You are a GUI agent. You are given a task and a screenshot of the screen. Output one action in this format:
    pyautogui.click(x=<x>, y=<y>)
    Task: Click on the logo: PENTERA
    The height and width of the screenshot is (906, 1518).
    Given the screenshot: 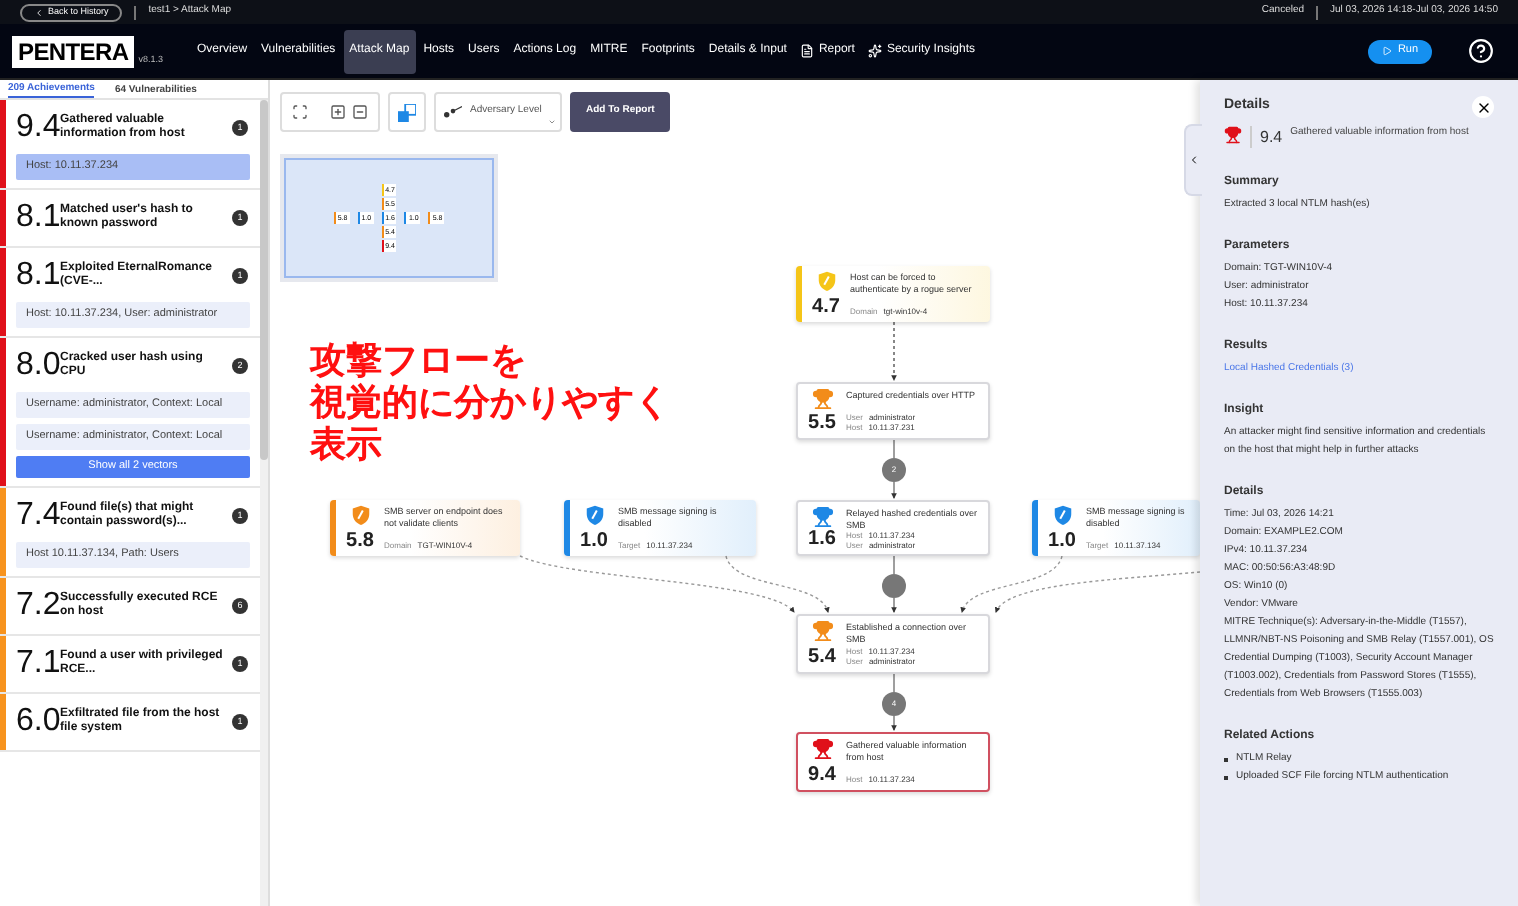 What is the action you would take?
    pyautogui.click(x=73, y=51)
    